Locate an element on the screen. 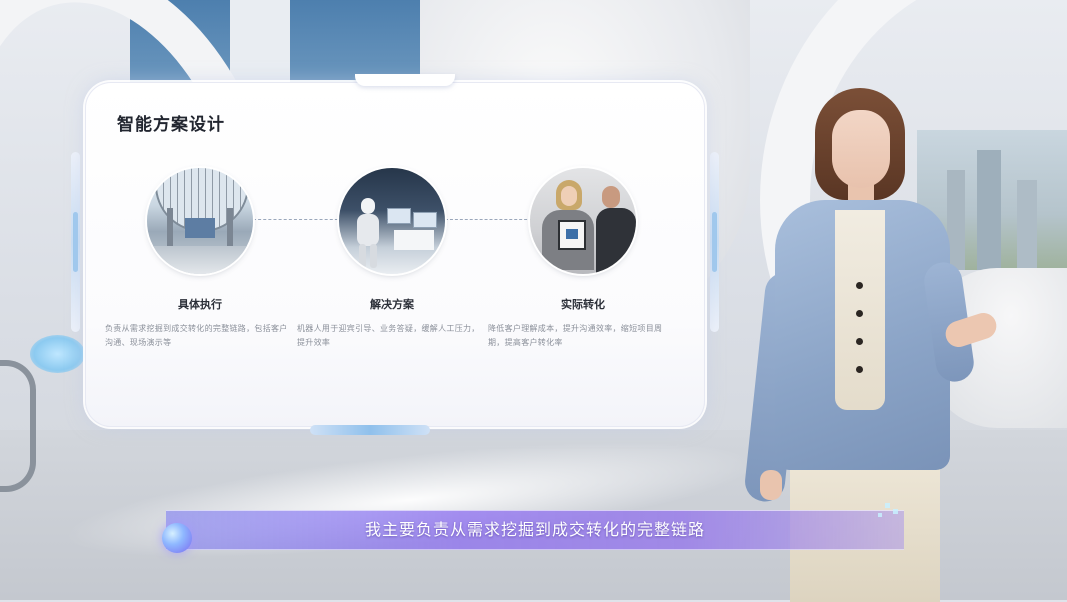  pixel-decoration is located at coordinates (887, 505).